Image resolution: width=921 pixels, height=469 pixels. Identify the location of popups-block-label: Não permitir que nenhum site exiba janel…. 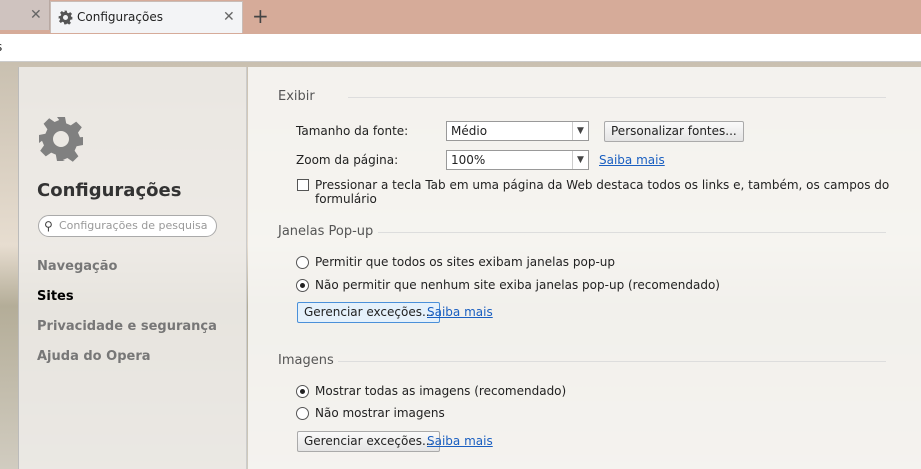
(517, 285).